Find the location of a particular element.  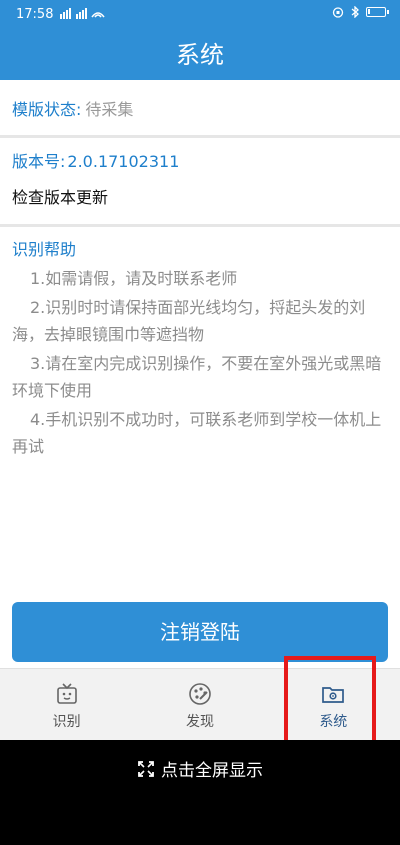

fullscreen-button: 点击全屏显示 is located at coordinates (200, 768).